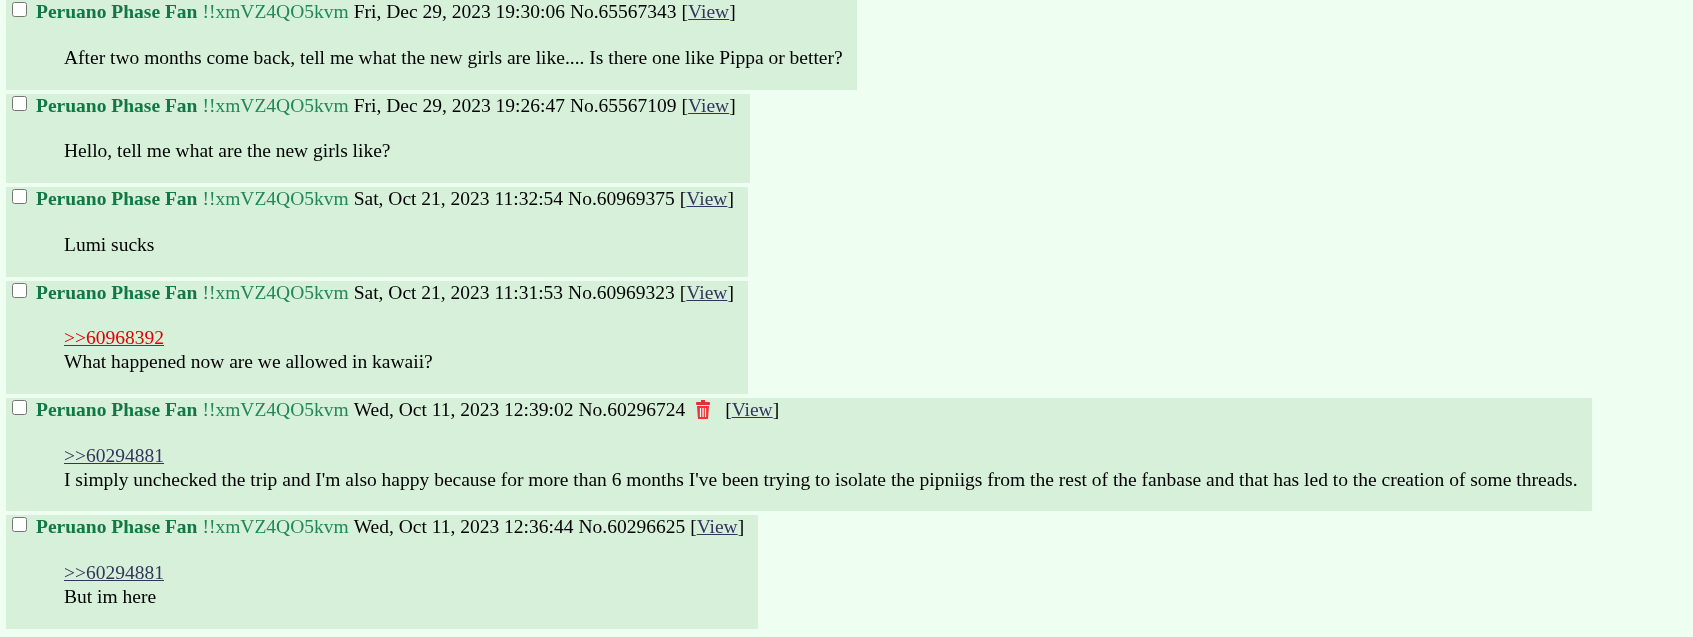 The image size is (1693, 637). I want to click on post-datetime: Wed, Oct 11, 2023 12:39:02, so click(463, 410).